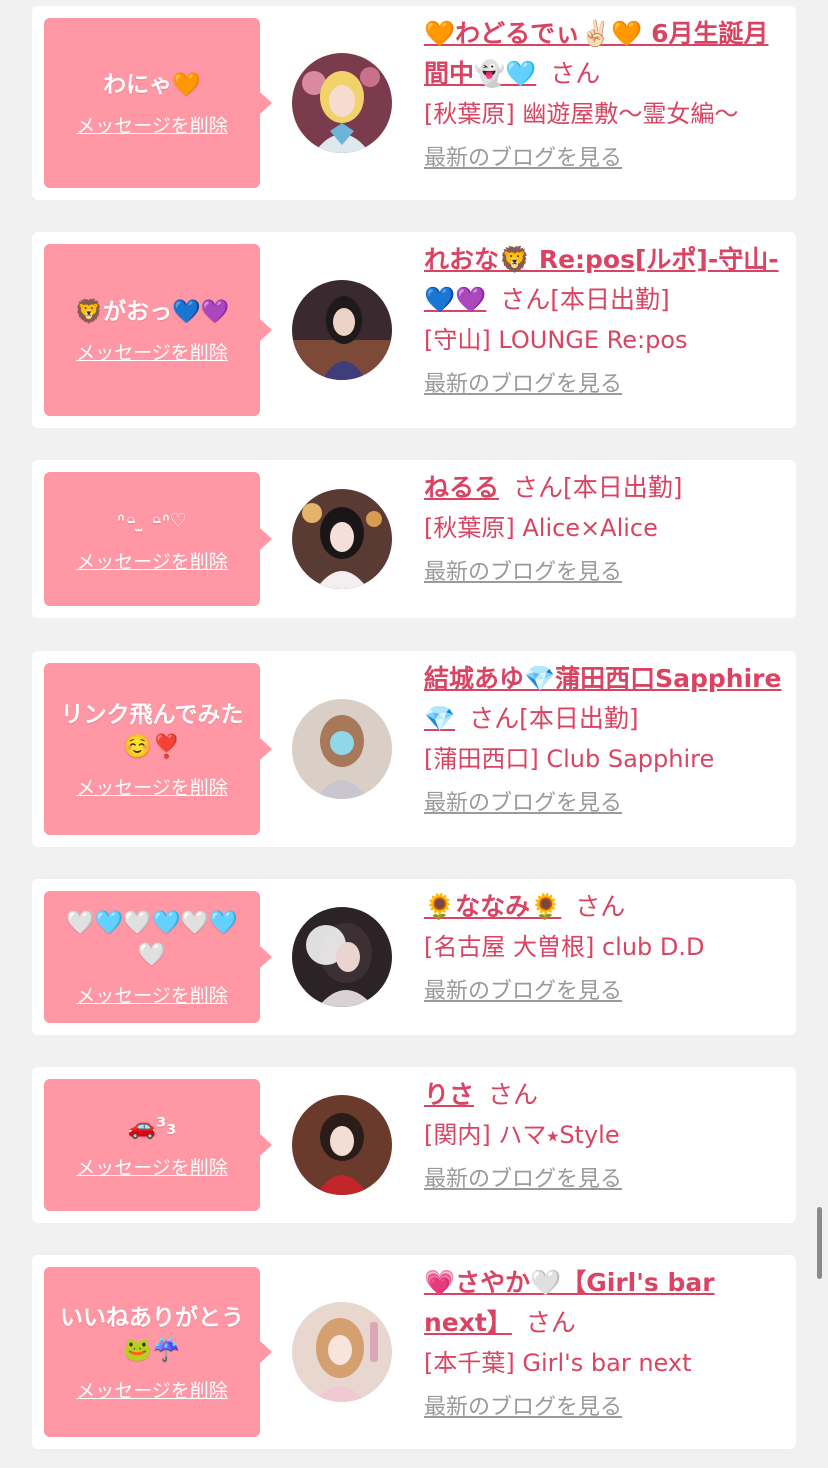 The width and height of the screenshot is (828, 1468). What do you see at coordinates (152, 311) in the screenshot?
I see `message-text: 🦁がおっ💙💜` at bounding box center [152, 311].